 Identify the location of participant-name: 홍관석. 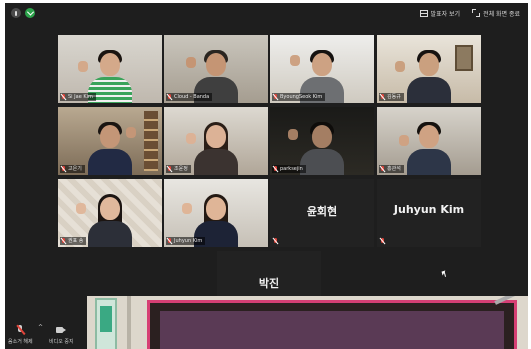
(394, 169).